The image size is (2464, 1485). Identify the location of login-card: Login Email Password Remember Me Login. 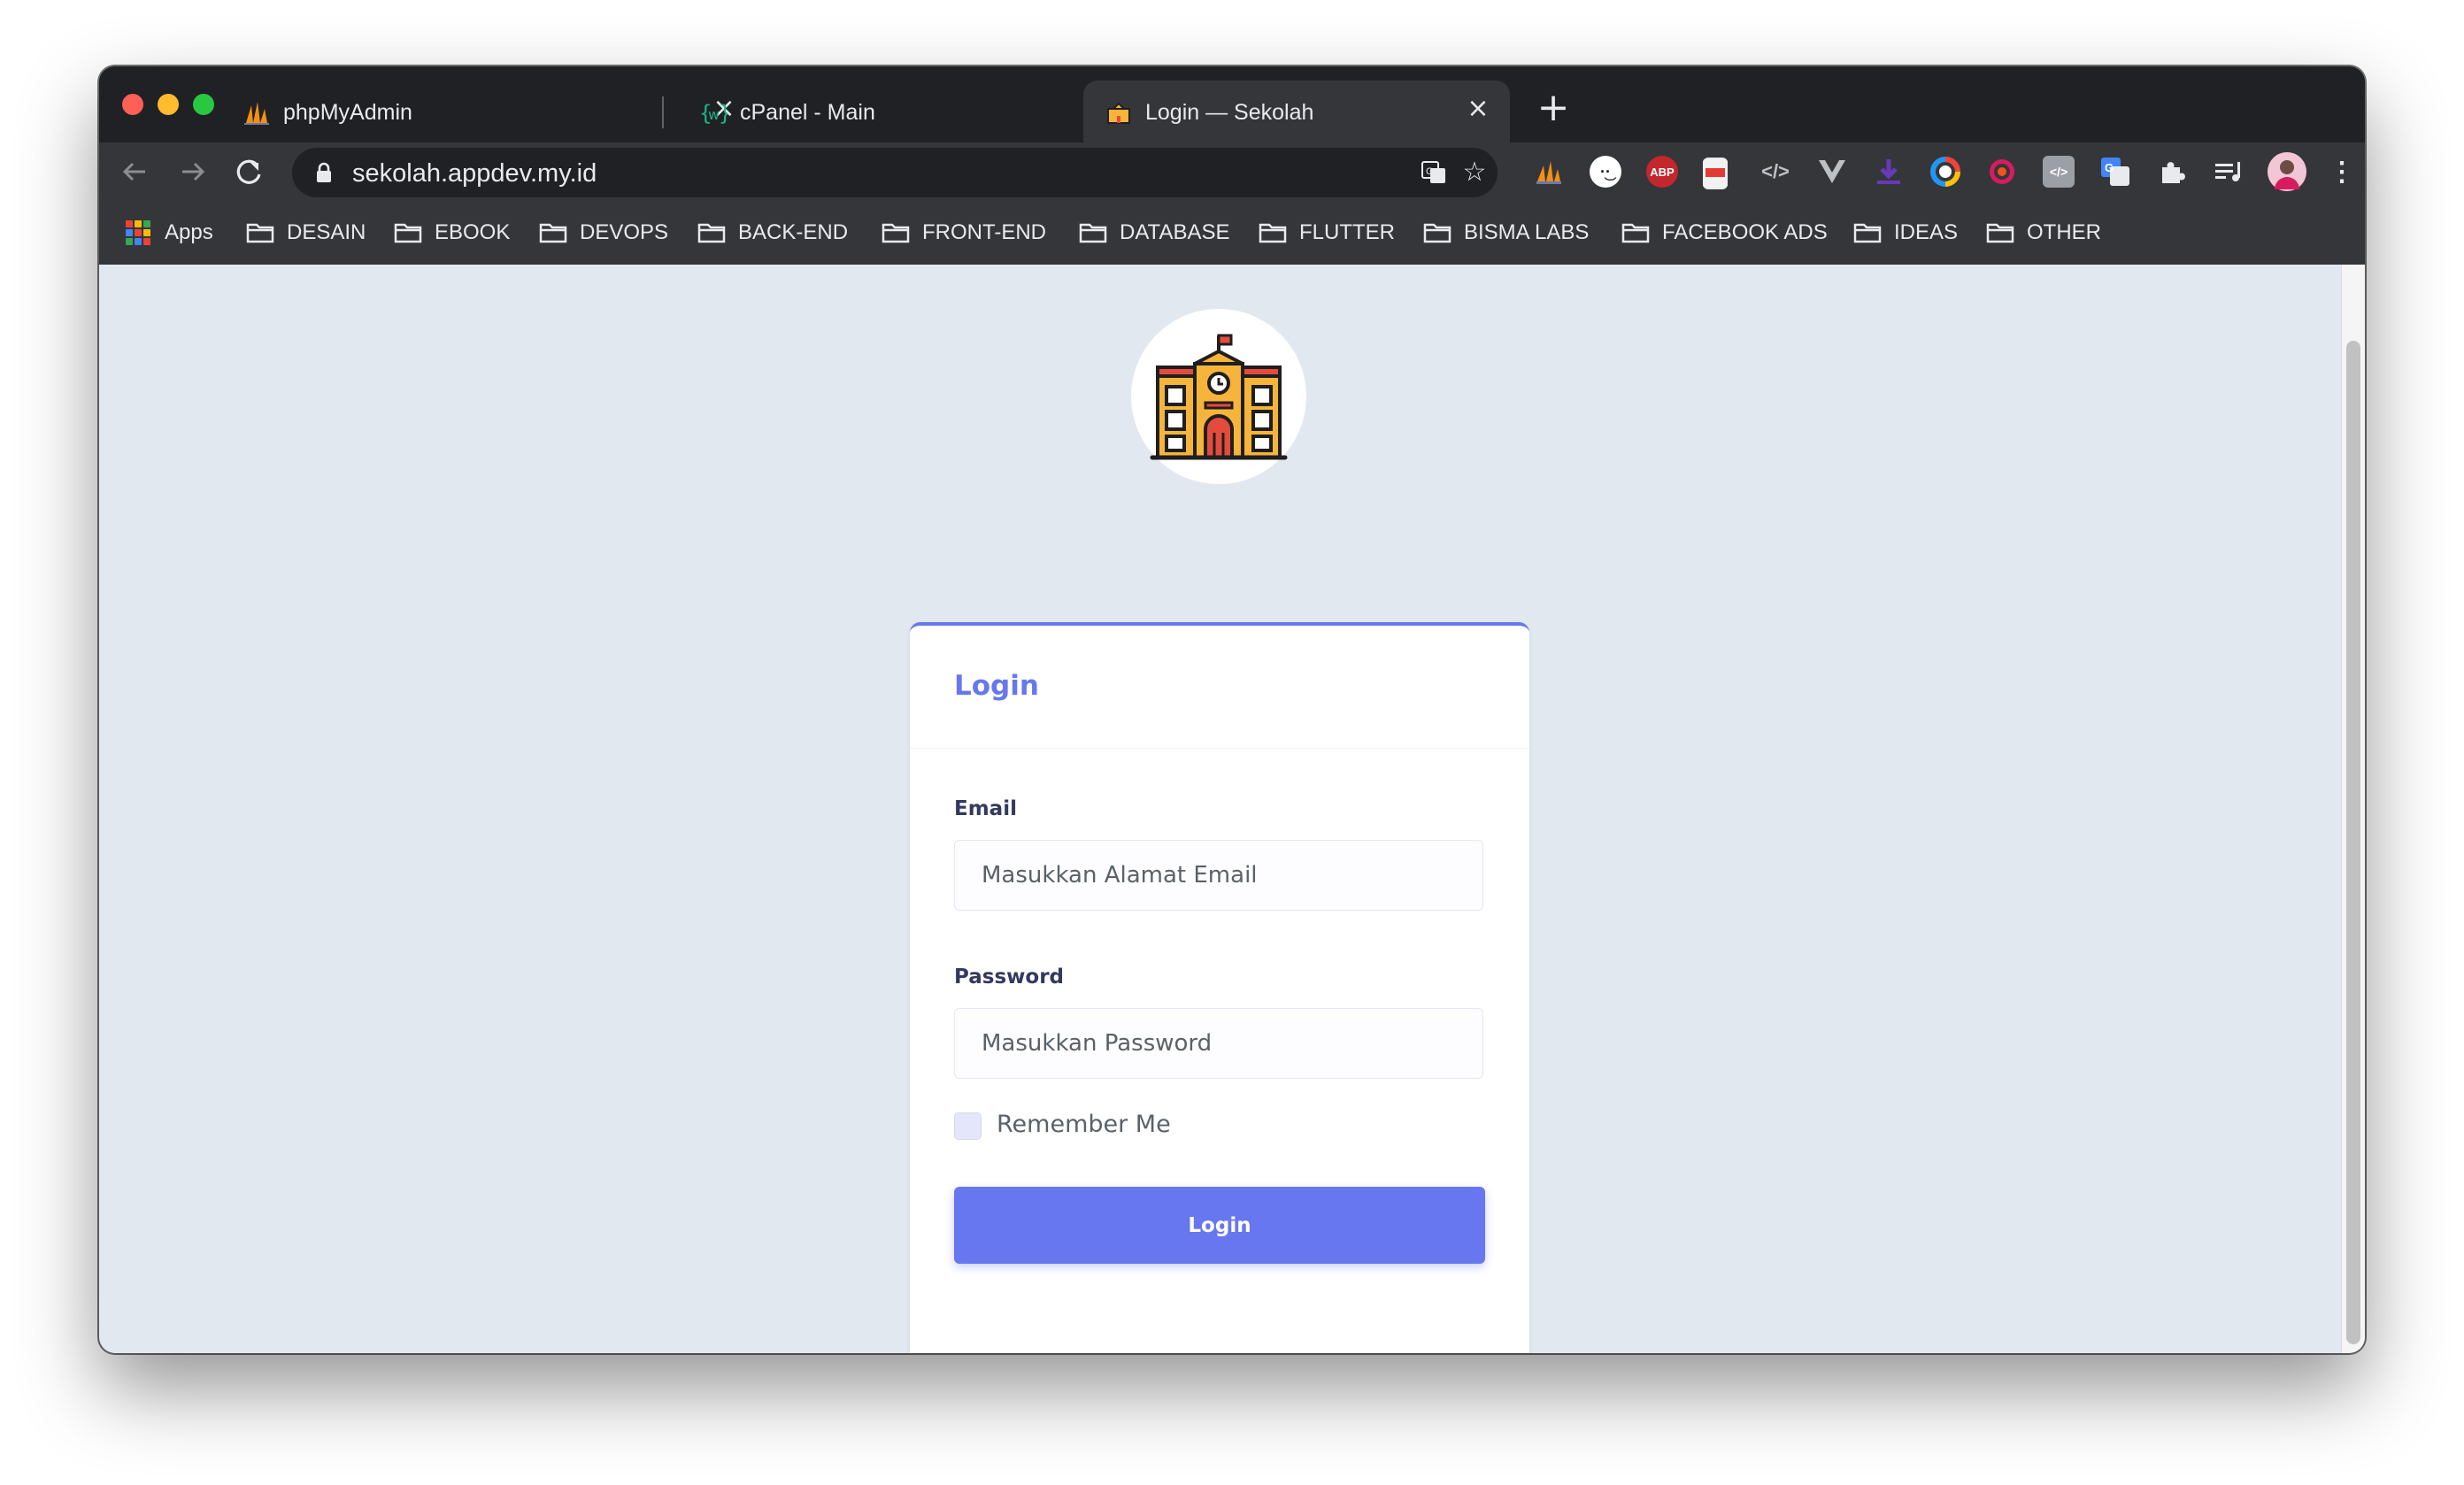
(1219, 988).